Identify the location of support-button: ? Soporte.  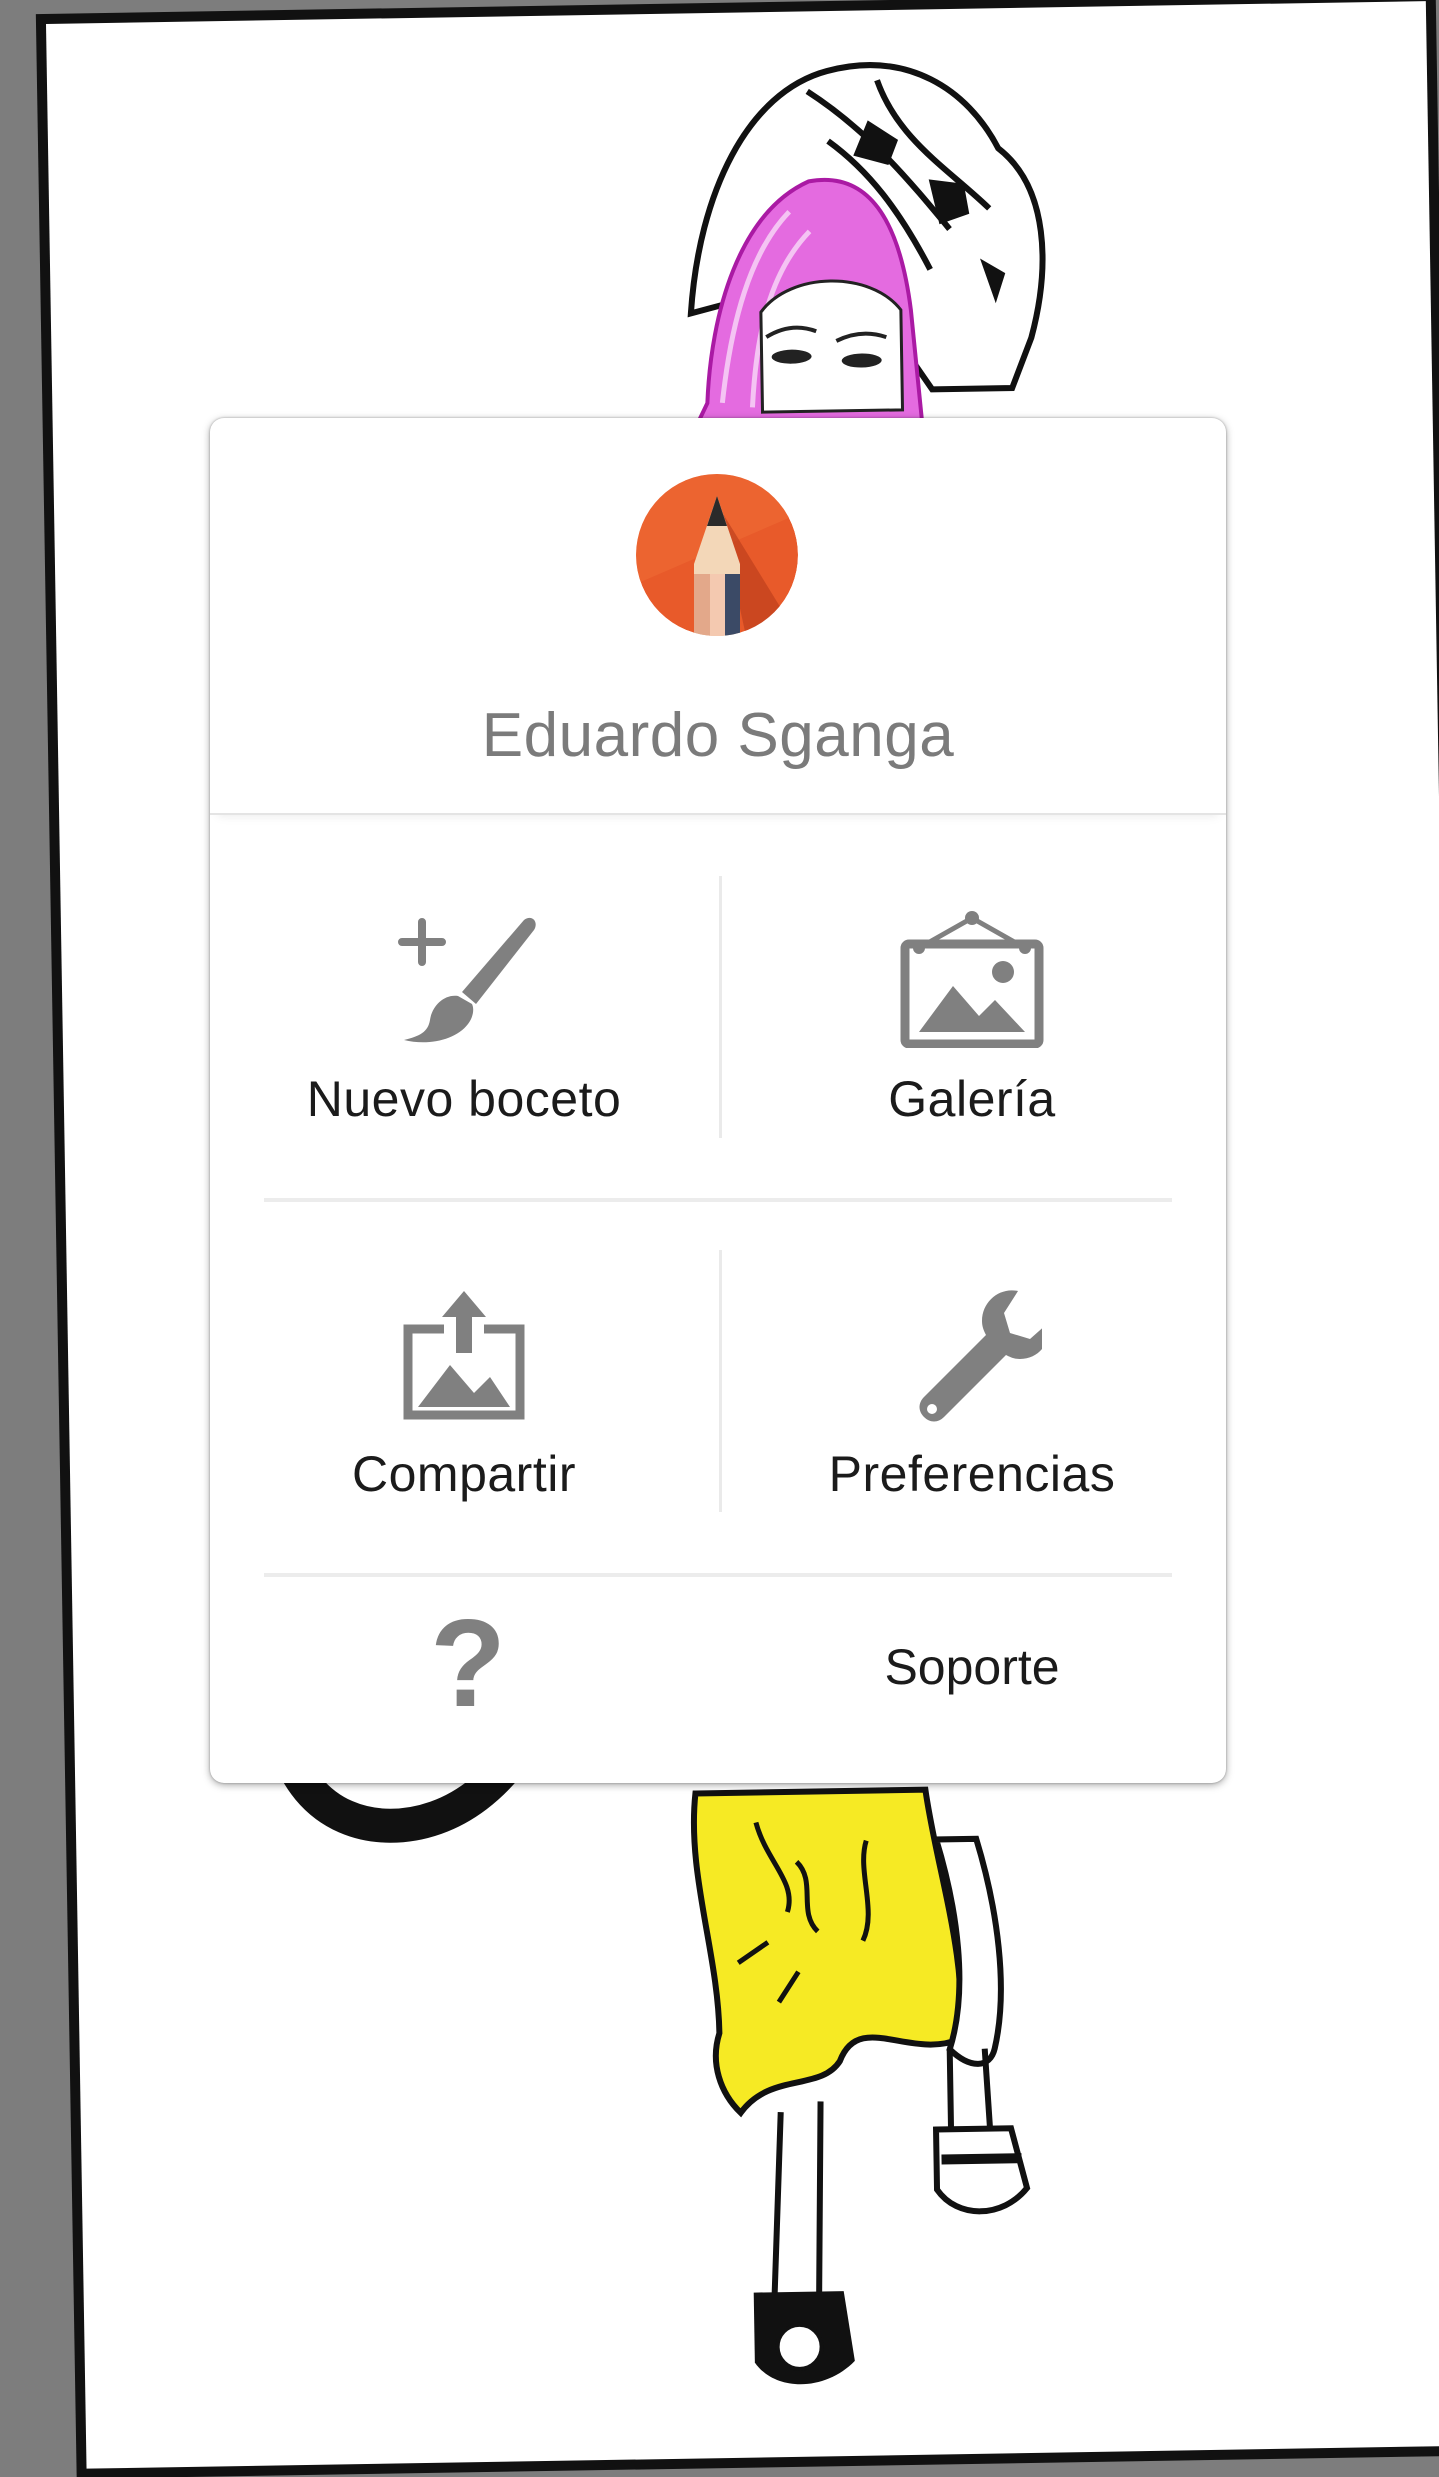
(718, 1680).